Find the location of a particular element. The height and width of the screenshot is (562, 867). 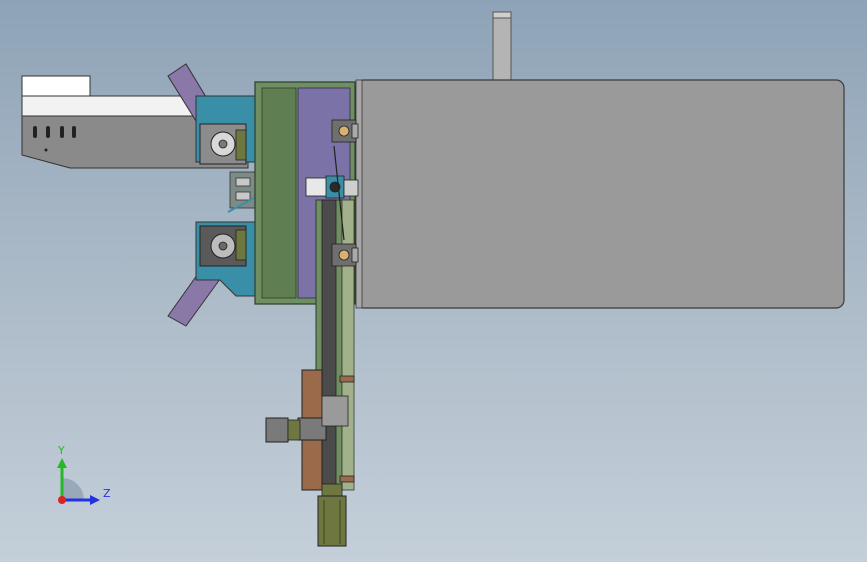

upper-clamp is located at coordinates (345, 131).